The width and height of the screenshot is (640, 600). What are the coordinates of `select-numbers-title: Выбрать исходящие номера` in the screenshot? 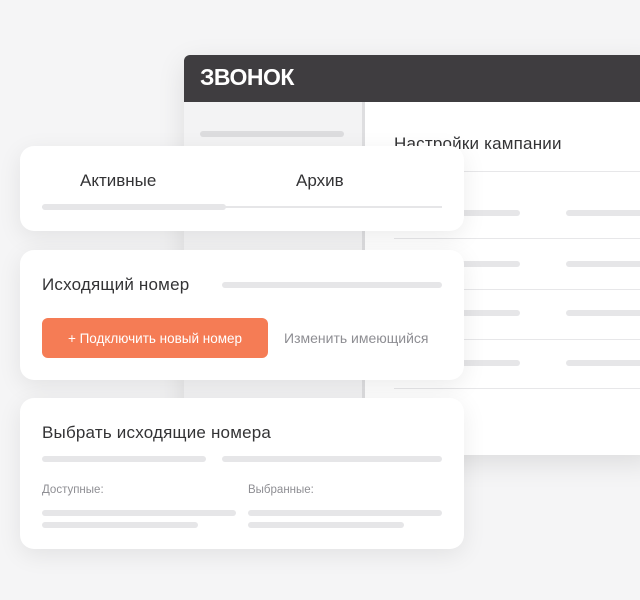 It's located at (157, 432).